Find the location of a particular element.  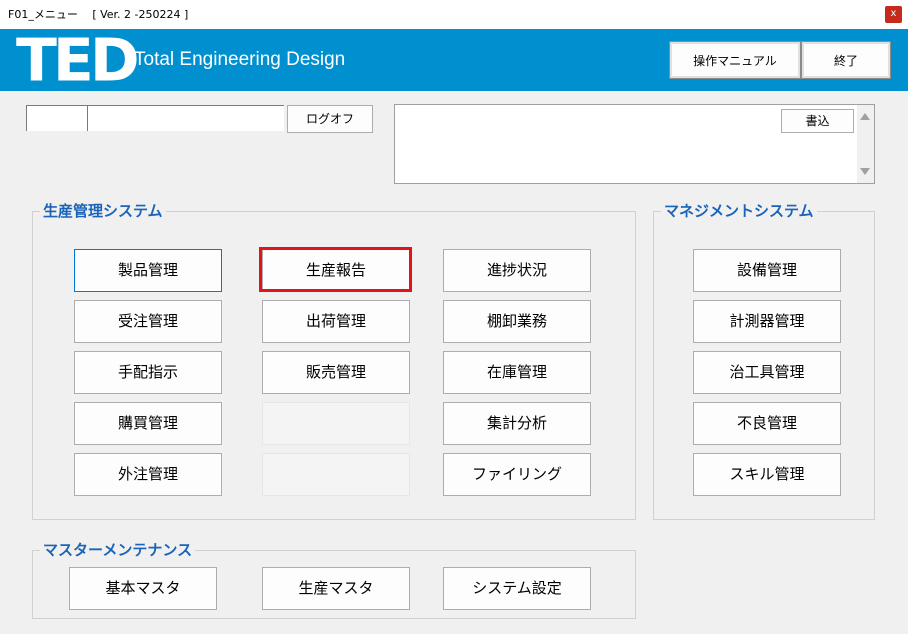

write-button: 書込 is located at coordinates (817, 121).